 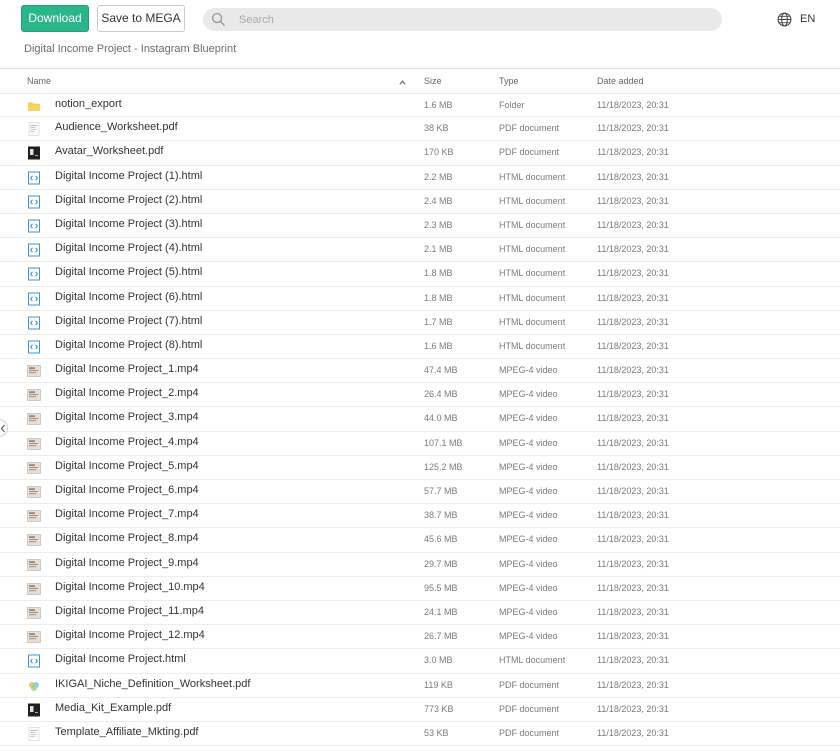 What do you see at coordinates (127, 466) in the screenshot?
I see `file-name: Digital Income Project_5.mp4` at bounding box center [127, 466].